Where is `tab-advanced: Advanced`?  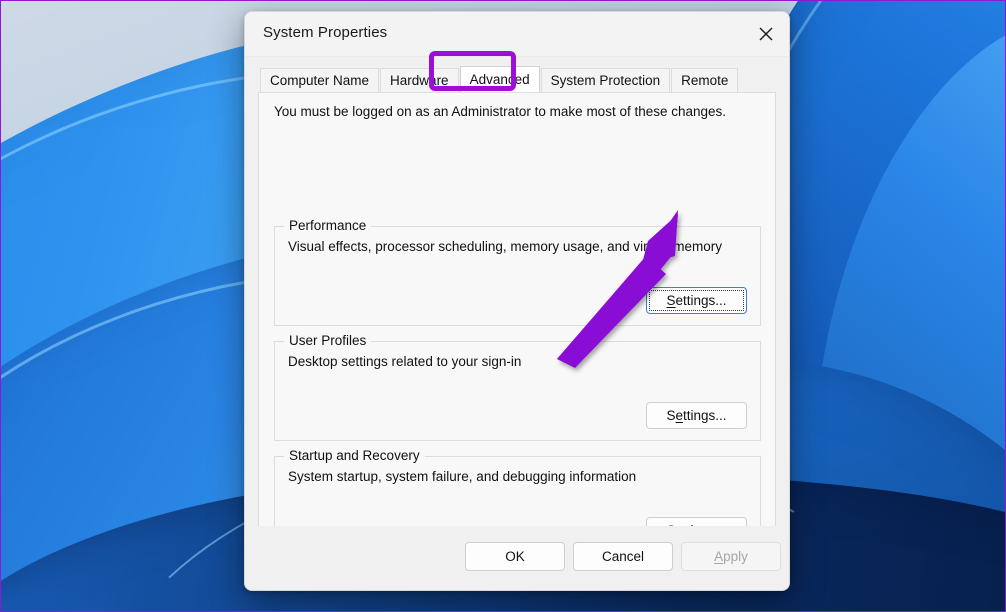 tab-advanced: Advanced is located at coordinates (499, 79).